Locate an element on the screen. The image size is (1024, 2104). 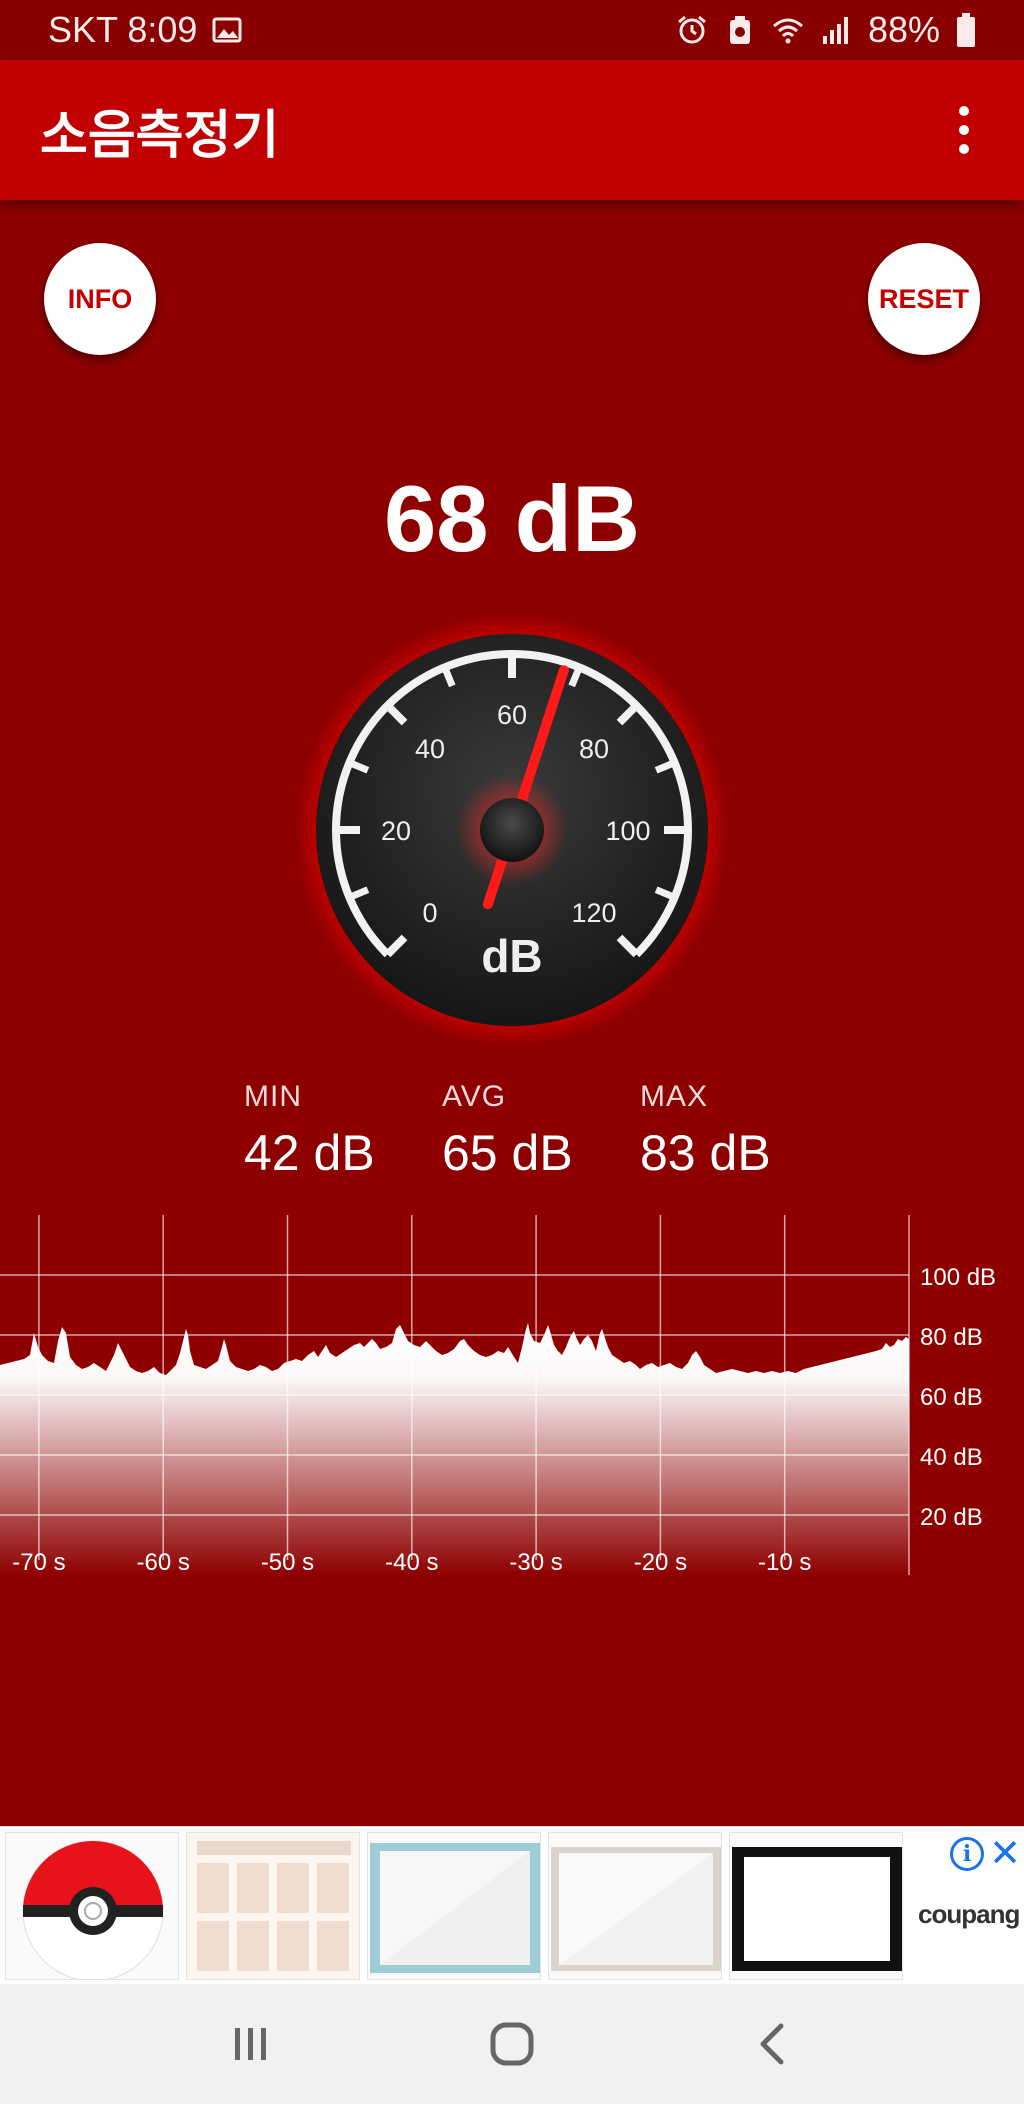
decibel-gauge: 0 20 40 60 80 100 120 dB is located at coordinates (512, 830).